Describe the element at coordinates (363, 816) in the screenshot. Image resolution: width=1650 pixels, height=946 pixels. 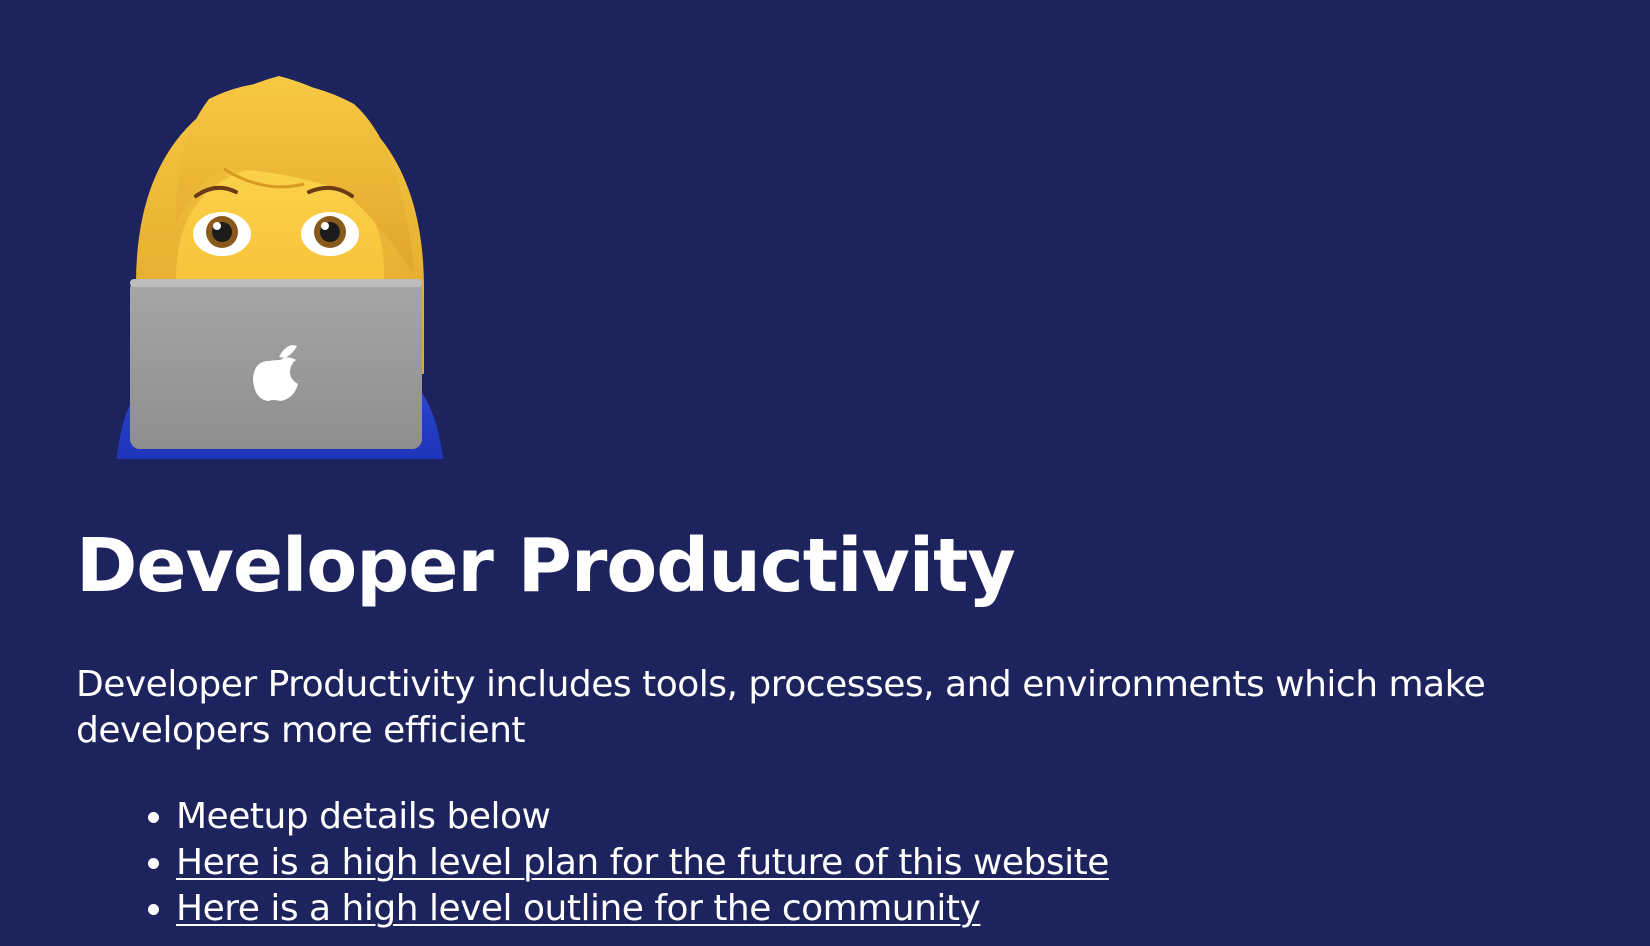
I see `meetup-details-text: Meetup details below` at that location.